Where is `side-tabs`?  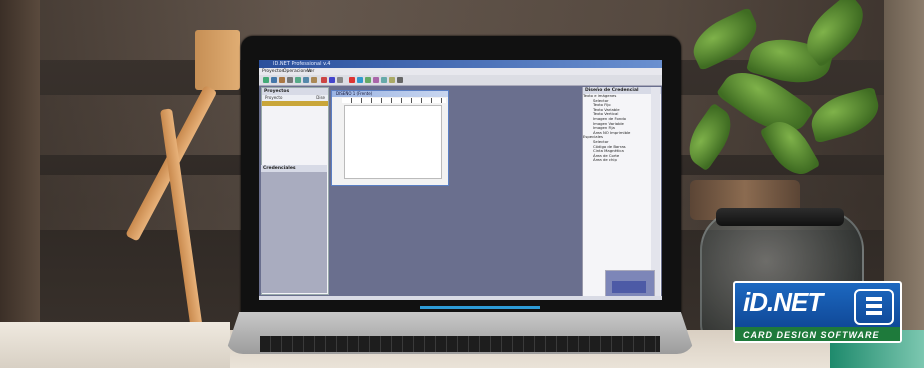
side-tabs is located at coordinates (655, 192).